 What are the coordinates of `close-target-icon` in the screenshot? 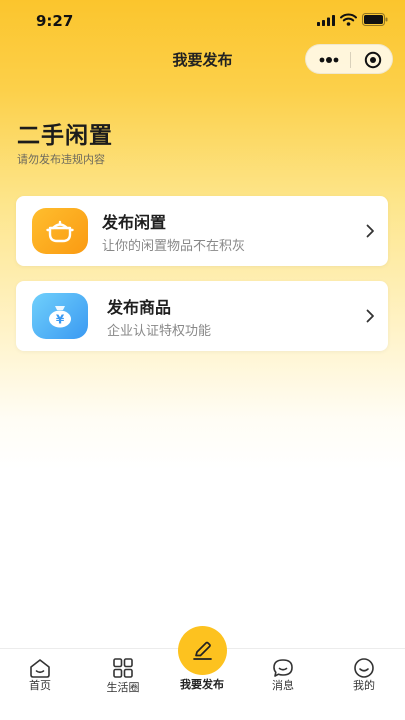 It's located at (373, 60).